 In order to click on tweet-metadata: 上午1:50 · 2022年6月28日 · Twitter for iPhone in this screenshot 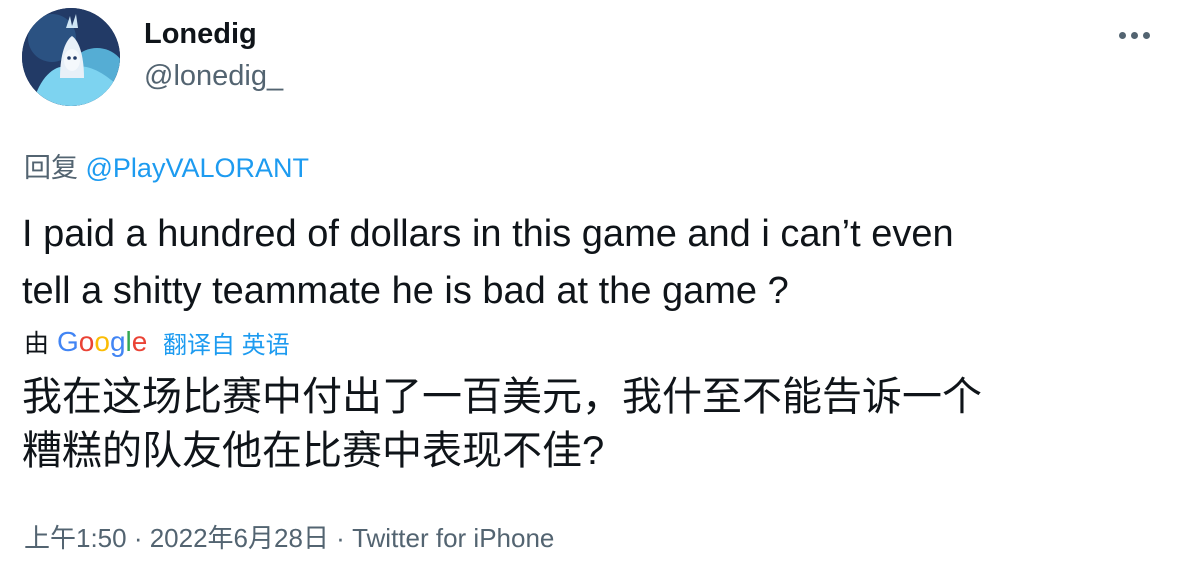, I will do `click(289, 536)`.